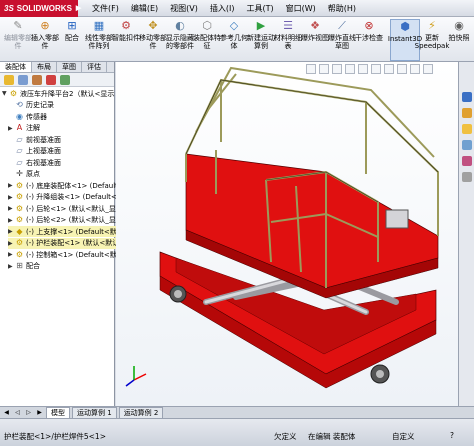 This screenshot has height=446, width=474. What do you see at coordinates (34, 162) in the screenshot?
I see `tree-item: ▱ 右视基准面` at bounding box center [34, 162].